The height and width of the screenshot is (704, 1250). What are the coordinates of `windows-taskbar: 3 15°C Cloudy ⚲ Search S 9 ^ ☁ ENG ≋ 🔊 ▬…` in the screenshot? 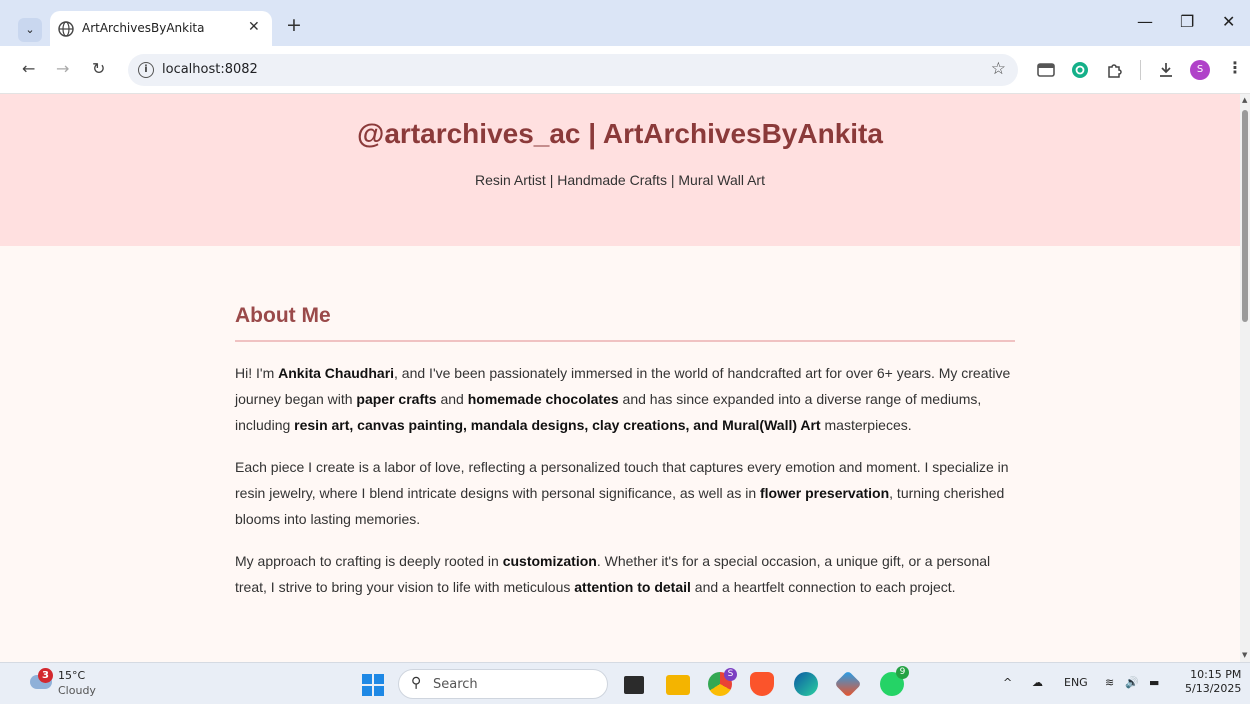 It's located at (625, 683).